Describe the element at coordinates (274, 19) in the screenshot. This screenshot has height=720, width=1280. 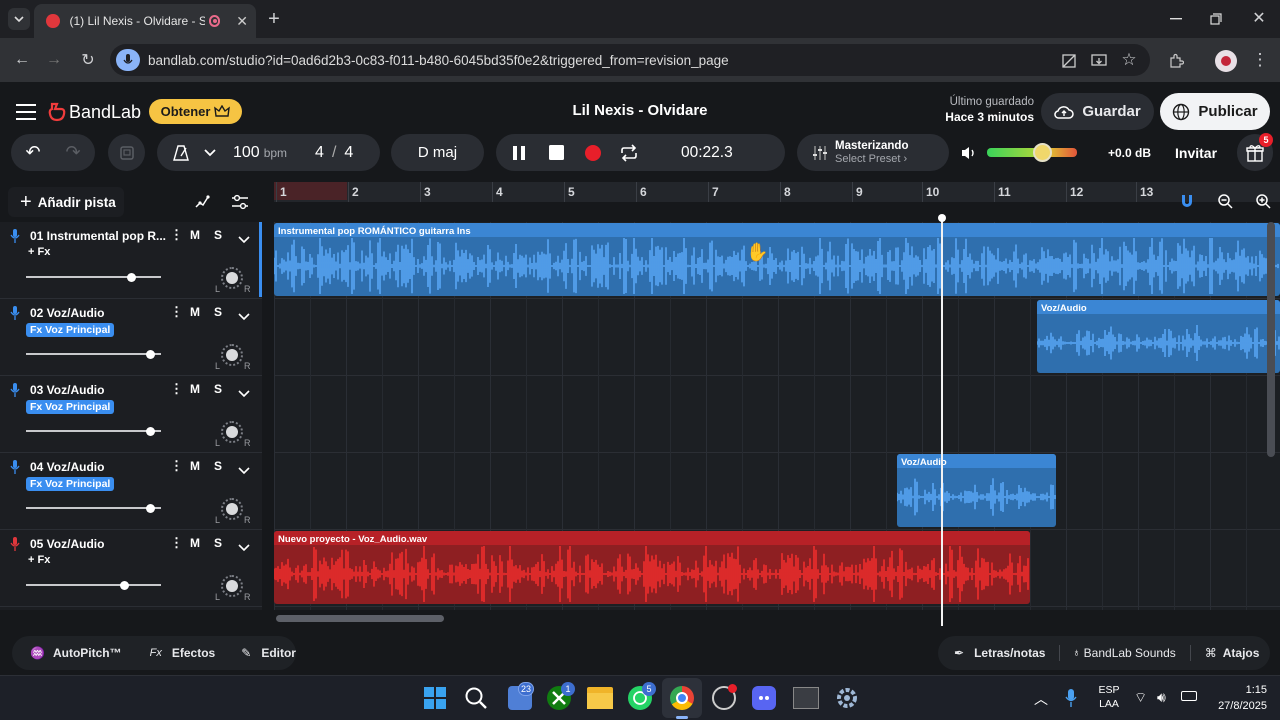
I see `new-tab-icon: +` at that location.